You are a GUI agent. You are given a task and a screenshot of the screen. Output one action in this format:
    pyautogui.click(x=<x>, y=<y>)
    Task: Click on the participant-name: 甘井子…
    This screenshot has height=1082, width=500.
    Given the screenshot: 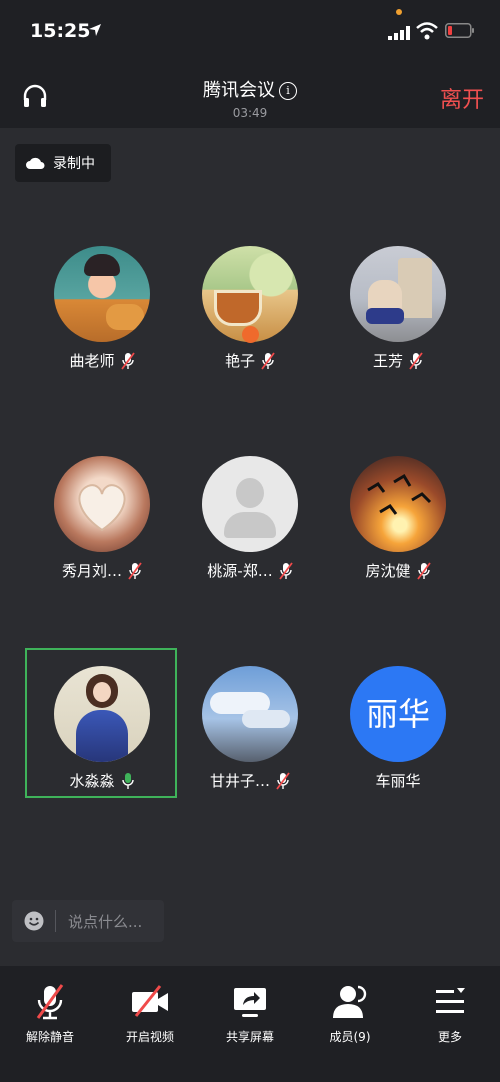 What is the action you would take?
    pyautogui.click(x=239, y=781)
    